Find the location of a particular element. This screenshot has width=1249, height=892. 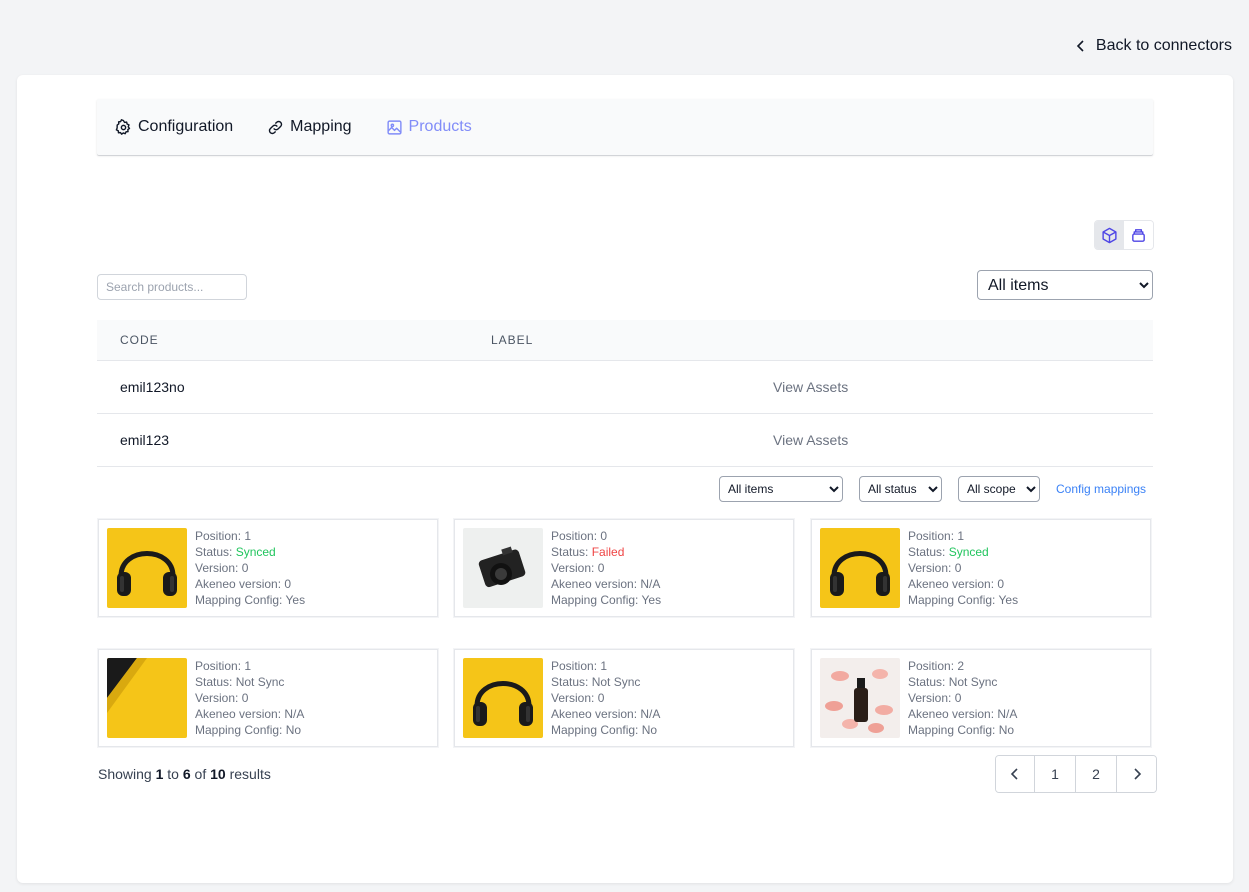

image-icon is located at coordinates (394, 127).